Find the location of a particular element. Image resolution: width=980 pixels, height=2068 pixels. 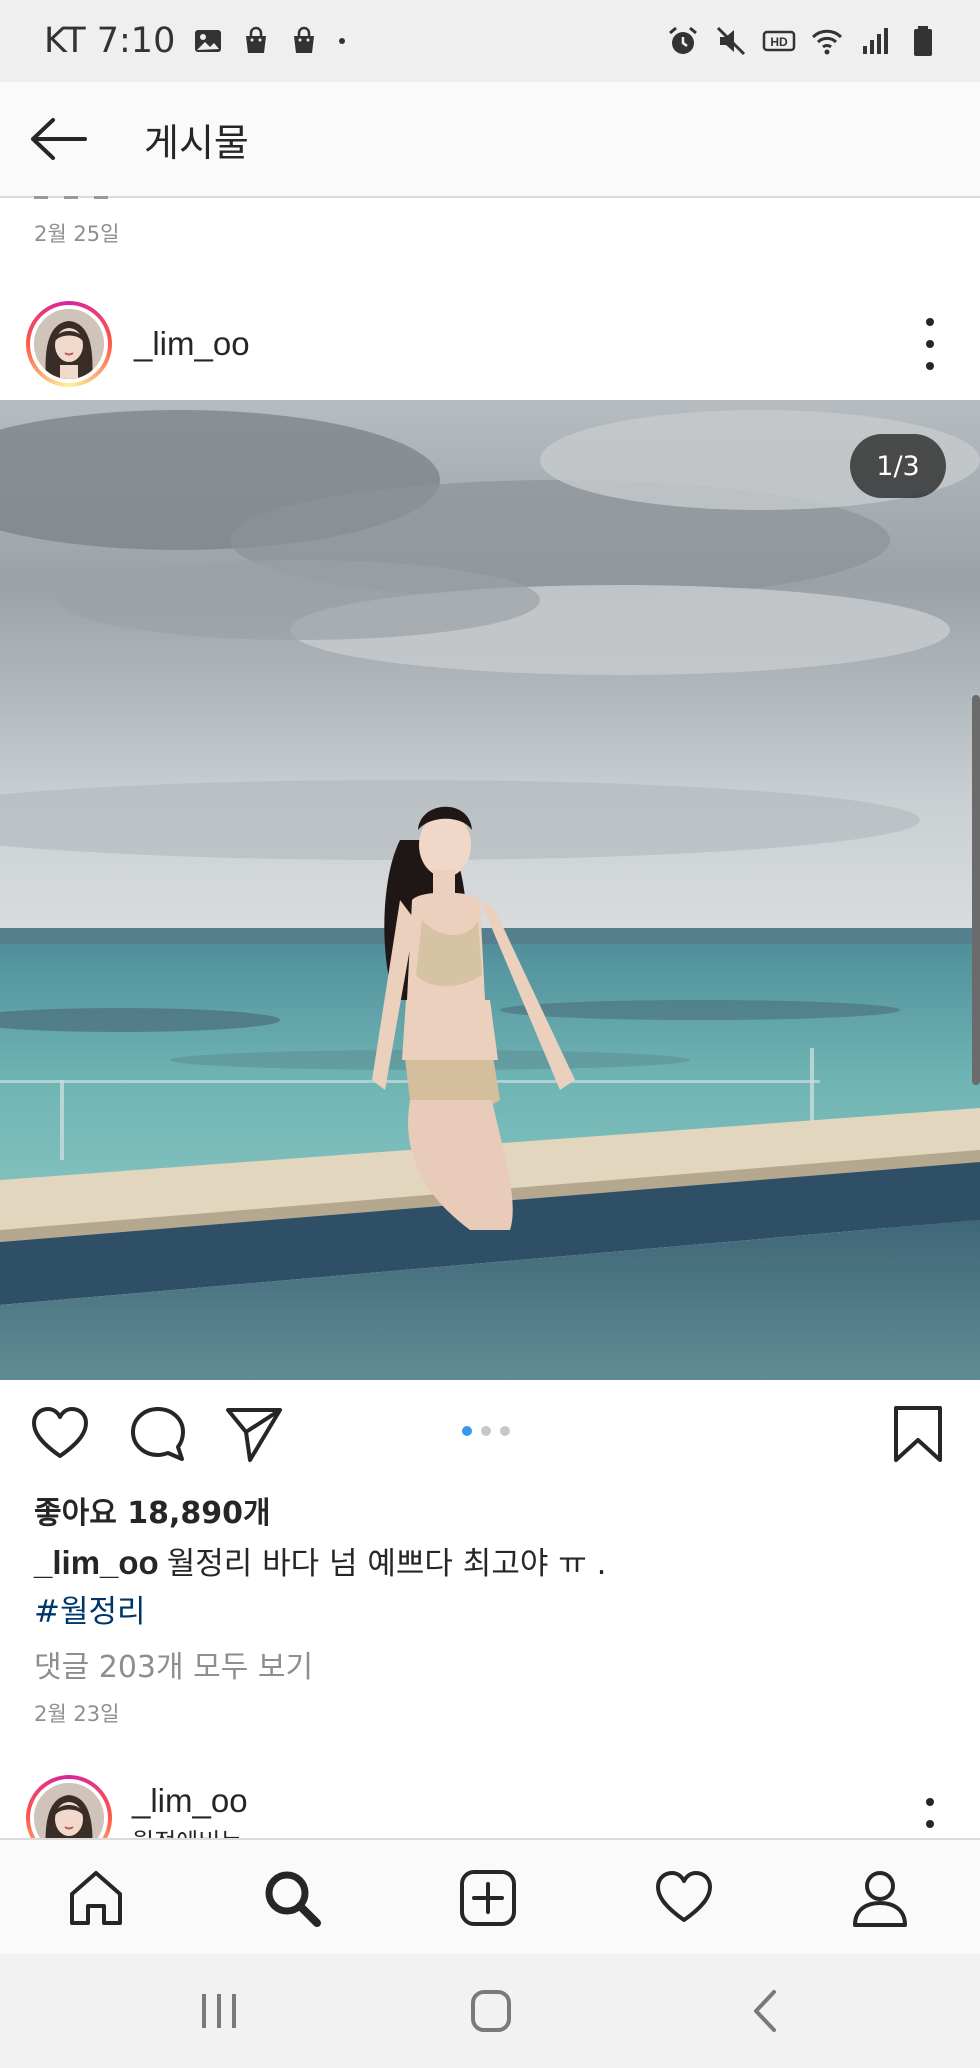

bookmark-icon is located at coordinates (918, 1434).